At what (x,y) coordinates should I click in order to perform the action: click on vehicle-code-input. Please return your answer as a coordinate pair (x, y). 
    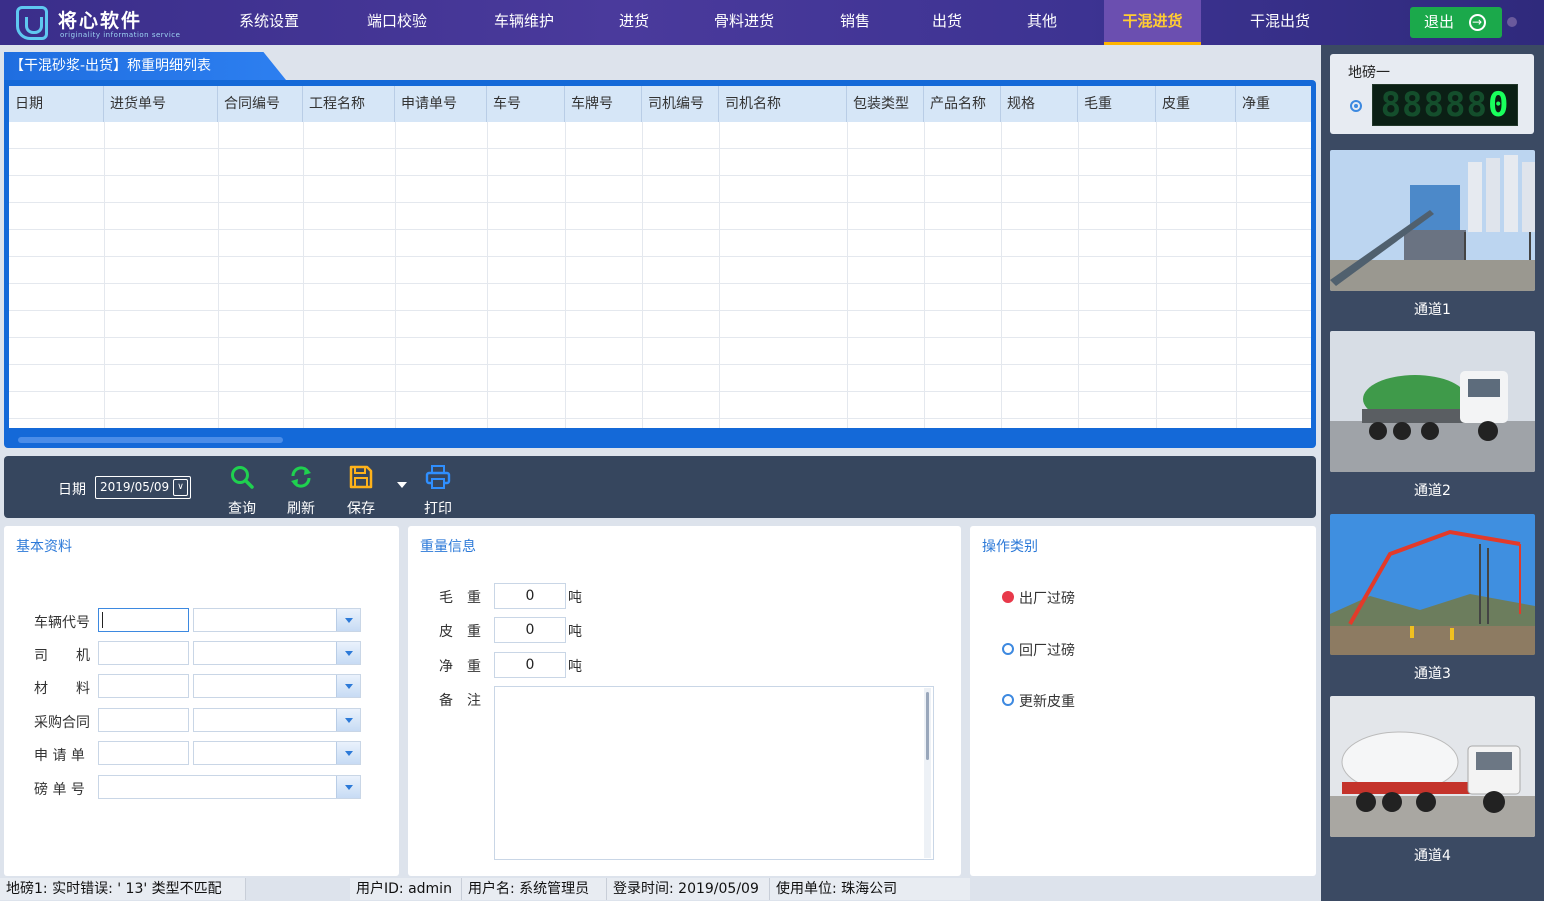
    Looking at the image, I should click on (143, 620).